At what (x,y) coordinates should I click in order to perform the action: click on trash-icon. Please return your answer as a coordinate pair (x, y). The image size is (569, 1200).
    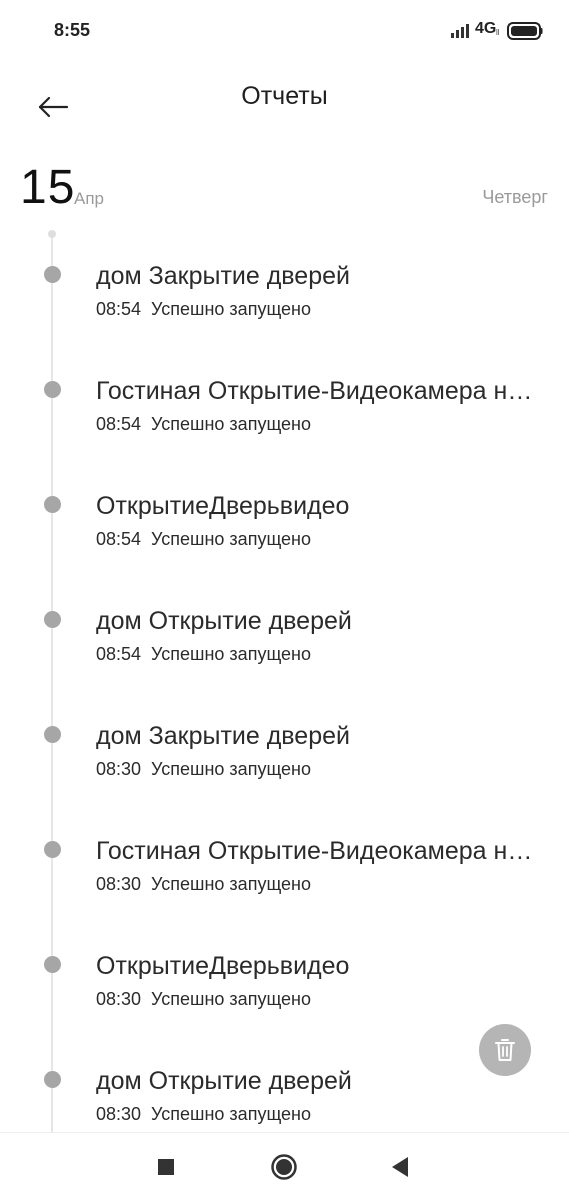
    Looking at the image, I should click on (505, 1050).